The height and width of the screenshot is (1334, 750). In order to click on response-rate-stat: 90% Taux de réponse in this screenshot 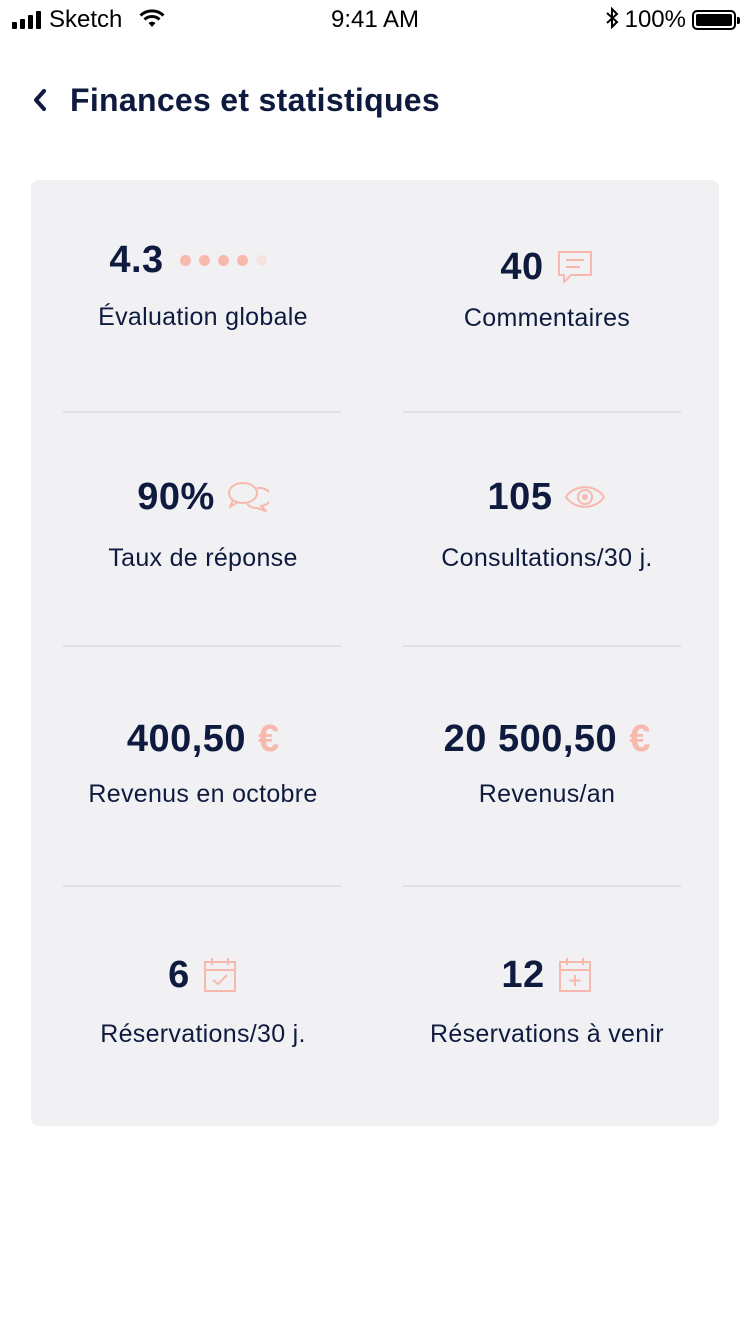, I will do `click(203, 522)`.